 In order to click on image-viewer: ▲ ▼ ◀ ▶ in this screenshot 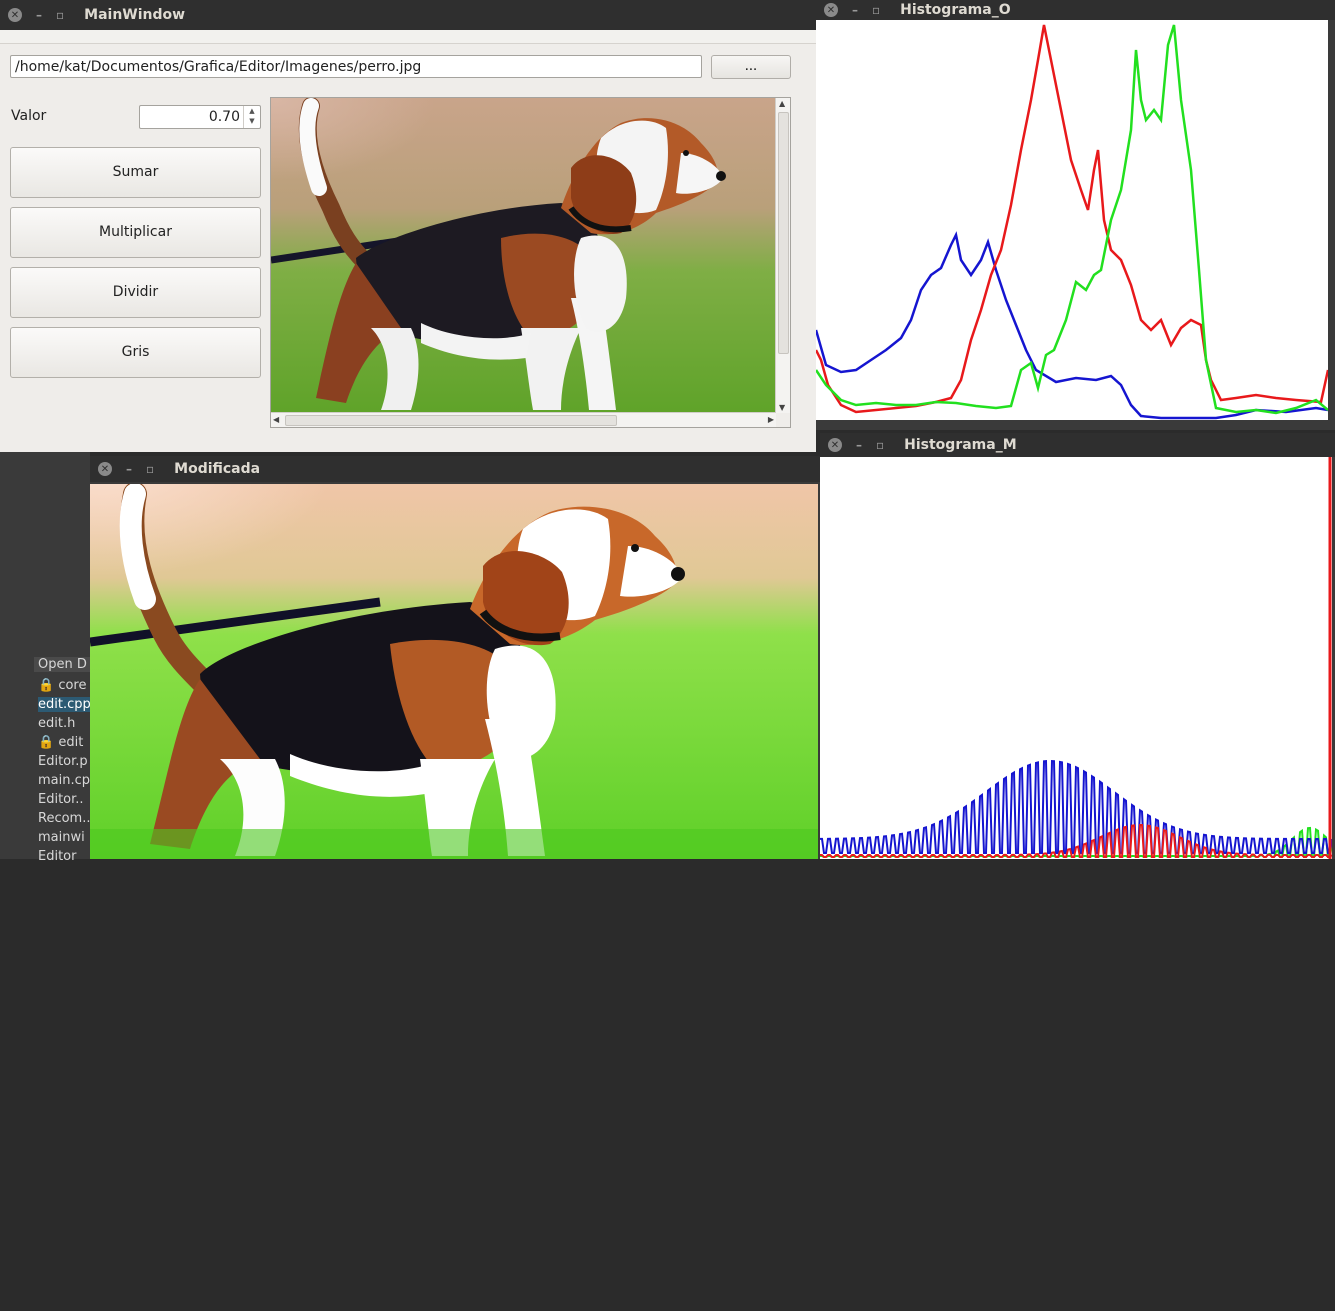, I will do `click(530, 262)`.